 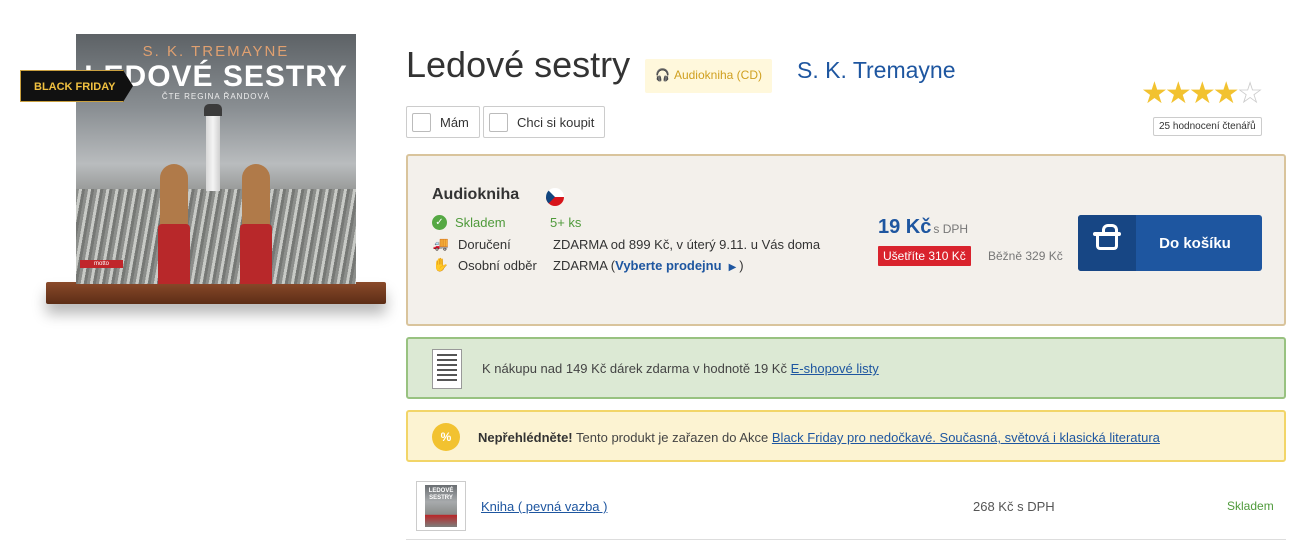 What do you see at coordinates (441, 243) in the screenshot?
I see `truck-icon: 🚚` at bounding box center [441, 243].